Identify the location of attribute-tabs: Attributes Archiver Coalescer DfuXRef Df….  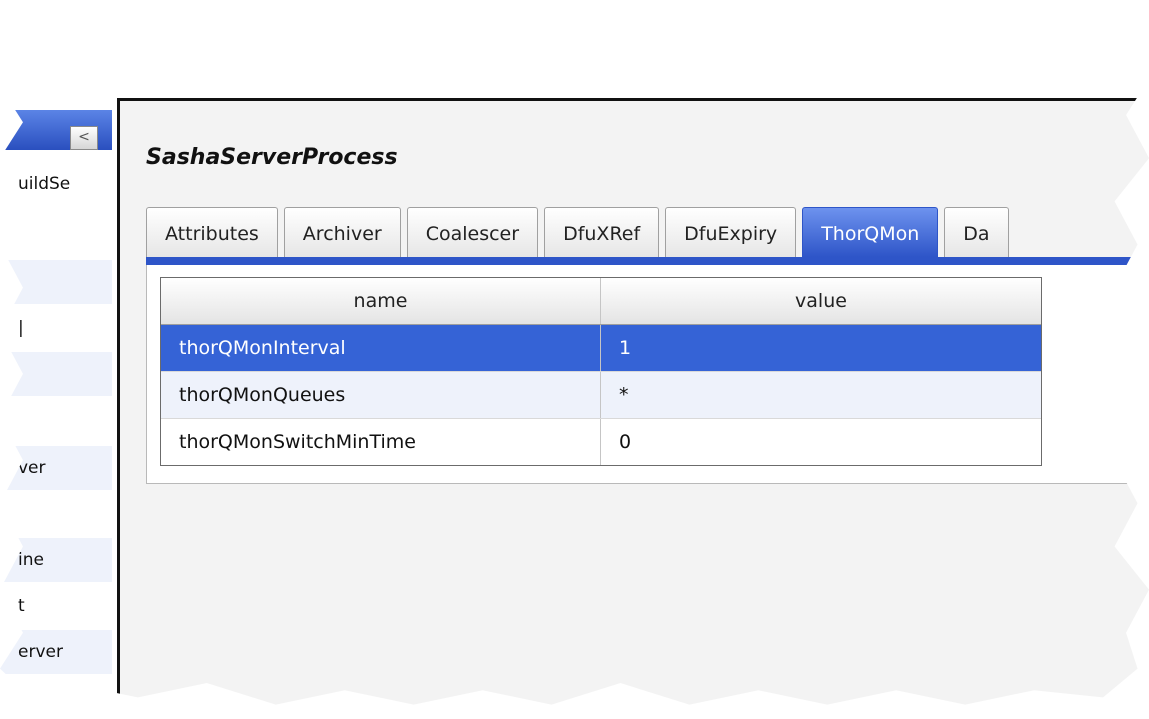
(647, 234).